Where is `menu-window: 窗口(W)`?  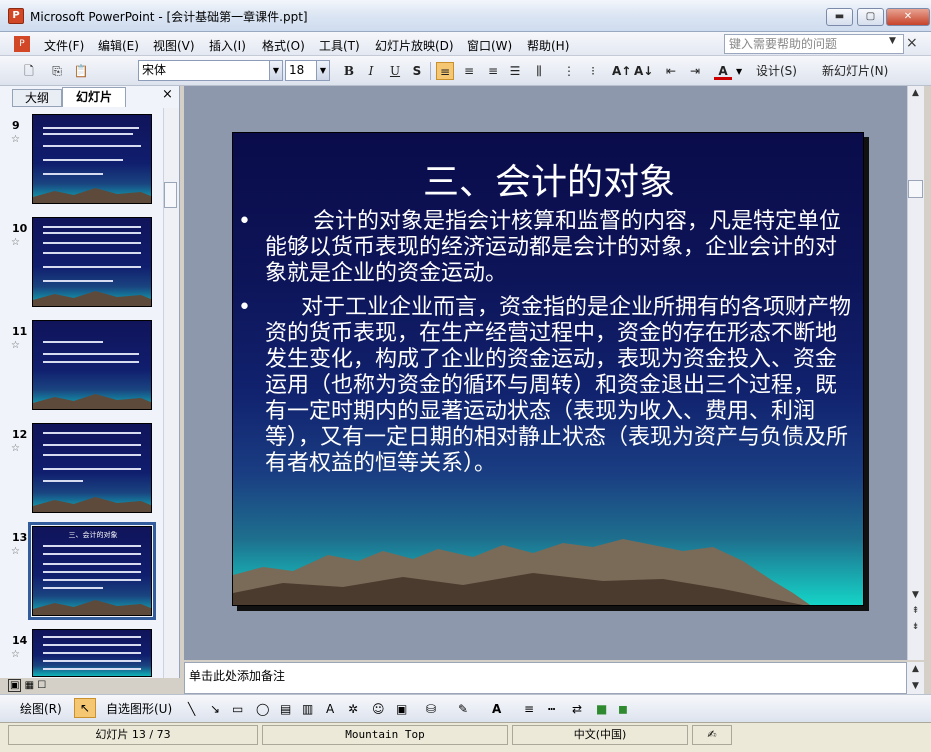 menu-window: 窗口(W) is located at coordinates (489, 45).